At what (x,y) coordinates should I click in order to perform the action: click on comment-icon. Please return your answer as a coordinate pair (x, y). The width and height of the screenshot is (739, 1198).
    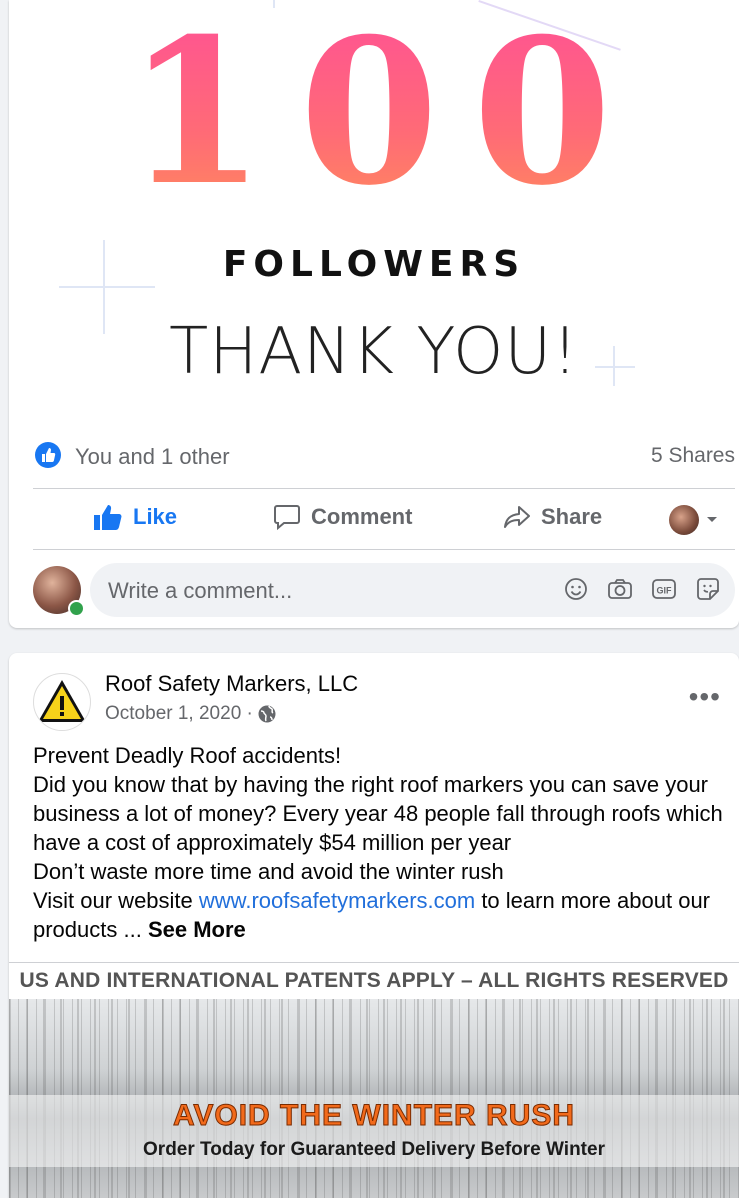
    Looking at the image, I should click on (287, 518).